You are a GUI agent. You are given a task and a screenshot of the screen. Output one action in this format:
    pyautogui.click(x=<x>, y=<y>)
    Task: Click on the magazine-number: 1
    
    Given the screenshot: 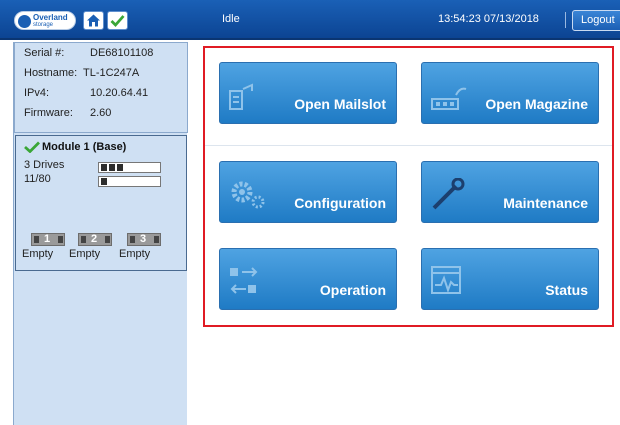 What is the action you would take?
    pyautogui.click(x=47, y=239)
    